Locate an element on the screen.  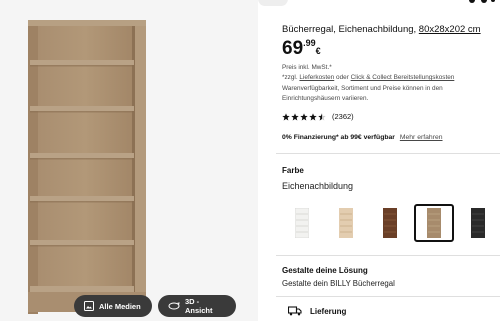
gallery-icon is located at coordinates (89, 306).